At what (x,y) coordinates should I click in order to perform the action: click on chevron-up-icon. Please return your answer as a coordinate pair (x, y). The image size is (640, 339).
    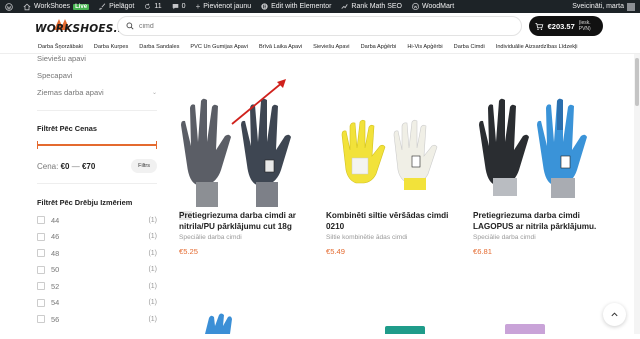
    Looking at the image, I should click on (614, 314).